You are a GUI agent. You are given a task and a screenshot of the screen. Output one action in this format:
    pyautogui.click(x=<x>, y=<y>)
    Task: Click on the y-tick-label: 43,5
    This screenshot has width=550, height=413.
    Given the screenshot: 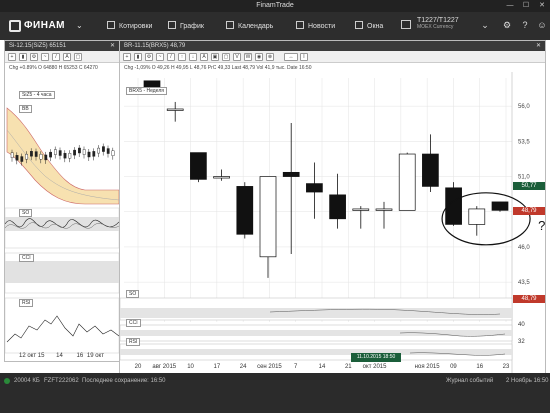 What is the action you would take?
    pyautogui.click(x=524, y=283)
    